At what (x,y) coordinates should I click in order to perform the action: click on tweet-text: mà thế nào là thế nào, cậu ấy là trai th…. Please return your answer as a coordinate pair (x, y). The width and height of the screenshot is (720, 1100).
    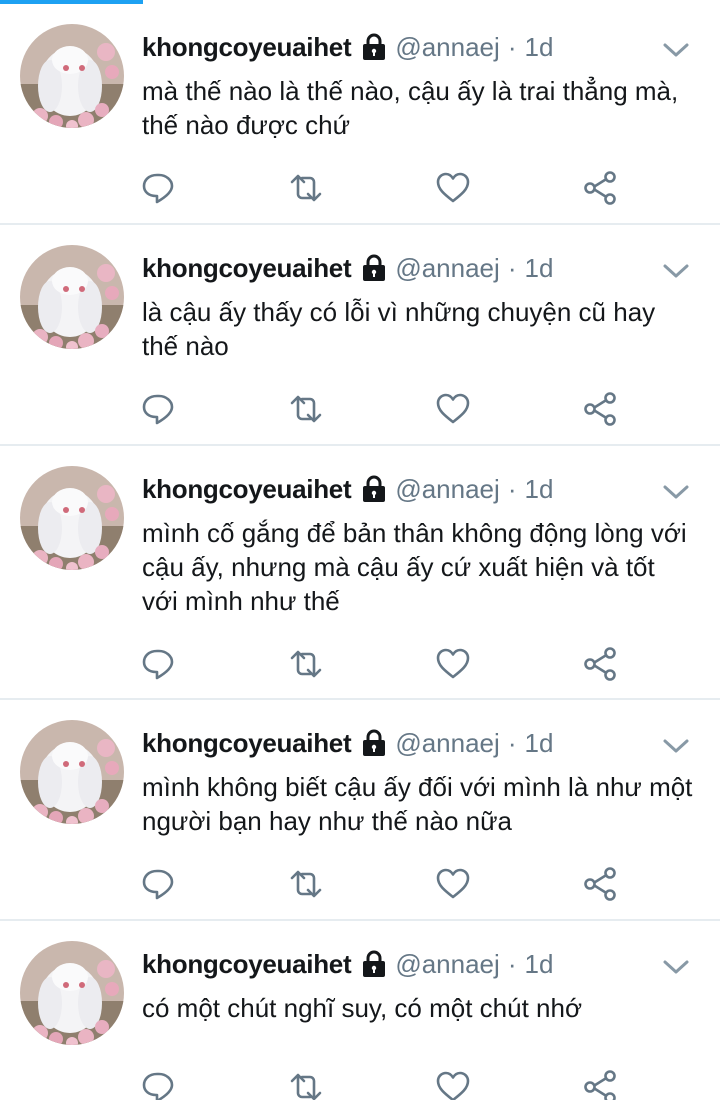
    Looking at the image, I should click on (410, 108).